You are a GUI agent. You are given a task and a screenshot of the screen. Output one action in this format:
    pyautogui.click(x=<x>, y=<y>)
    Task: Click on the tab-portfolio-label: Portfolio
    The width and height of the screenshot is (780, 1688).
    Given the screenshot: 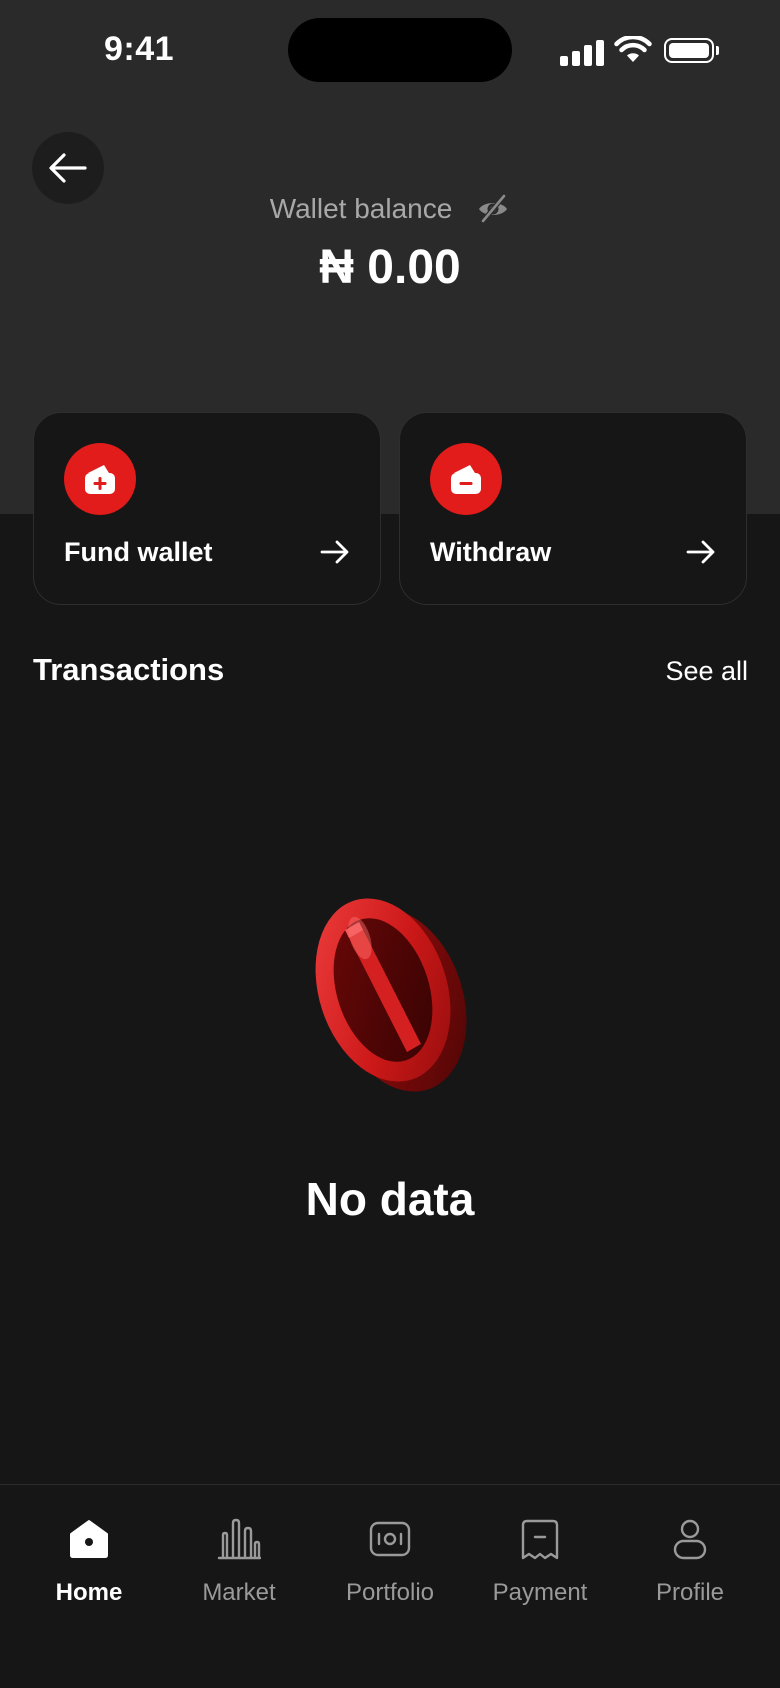 What is the action you would take?
    pyautogui.click(x=390, y=1592)
    